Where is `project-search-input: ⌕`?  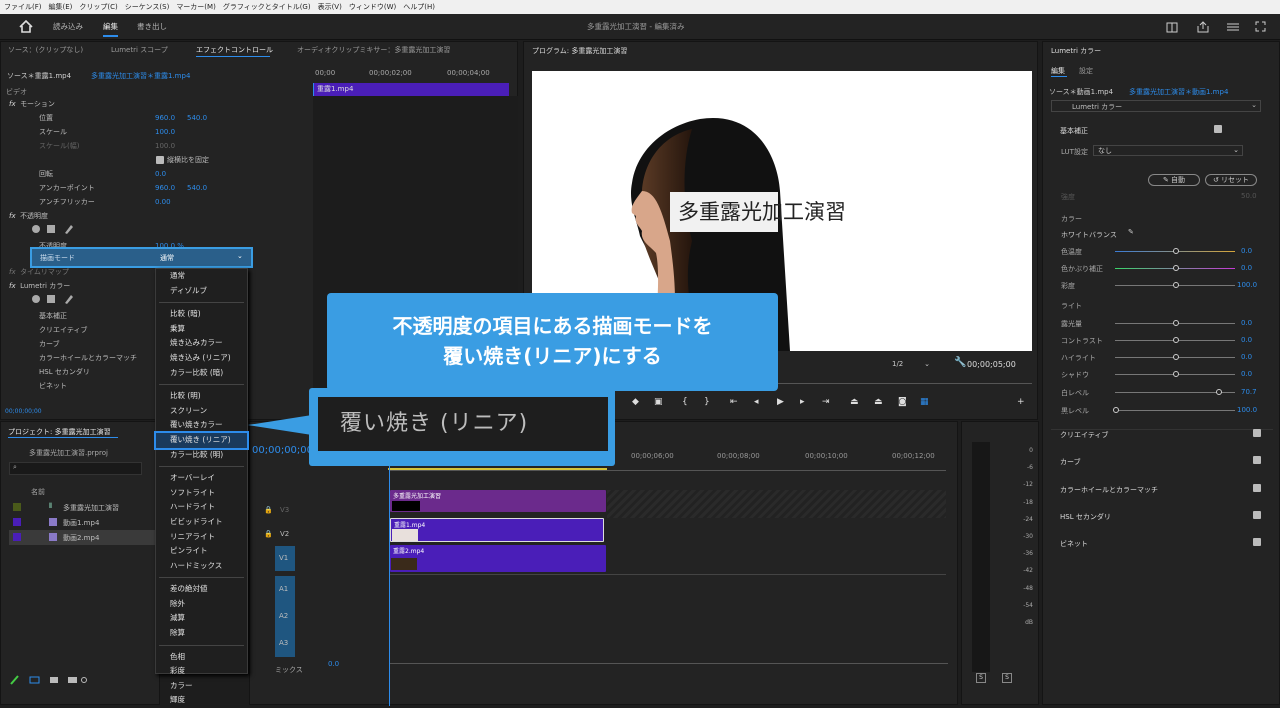 project-search-input: ⌕ is located at coordinates (75, 468).